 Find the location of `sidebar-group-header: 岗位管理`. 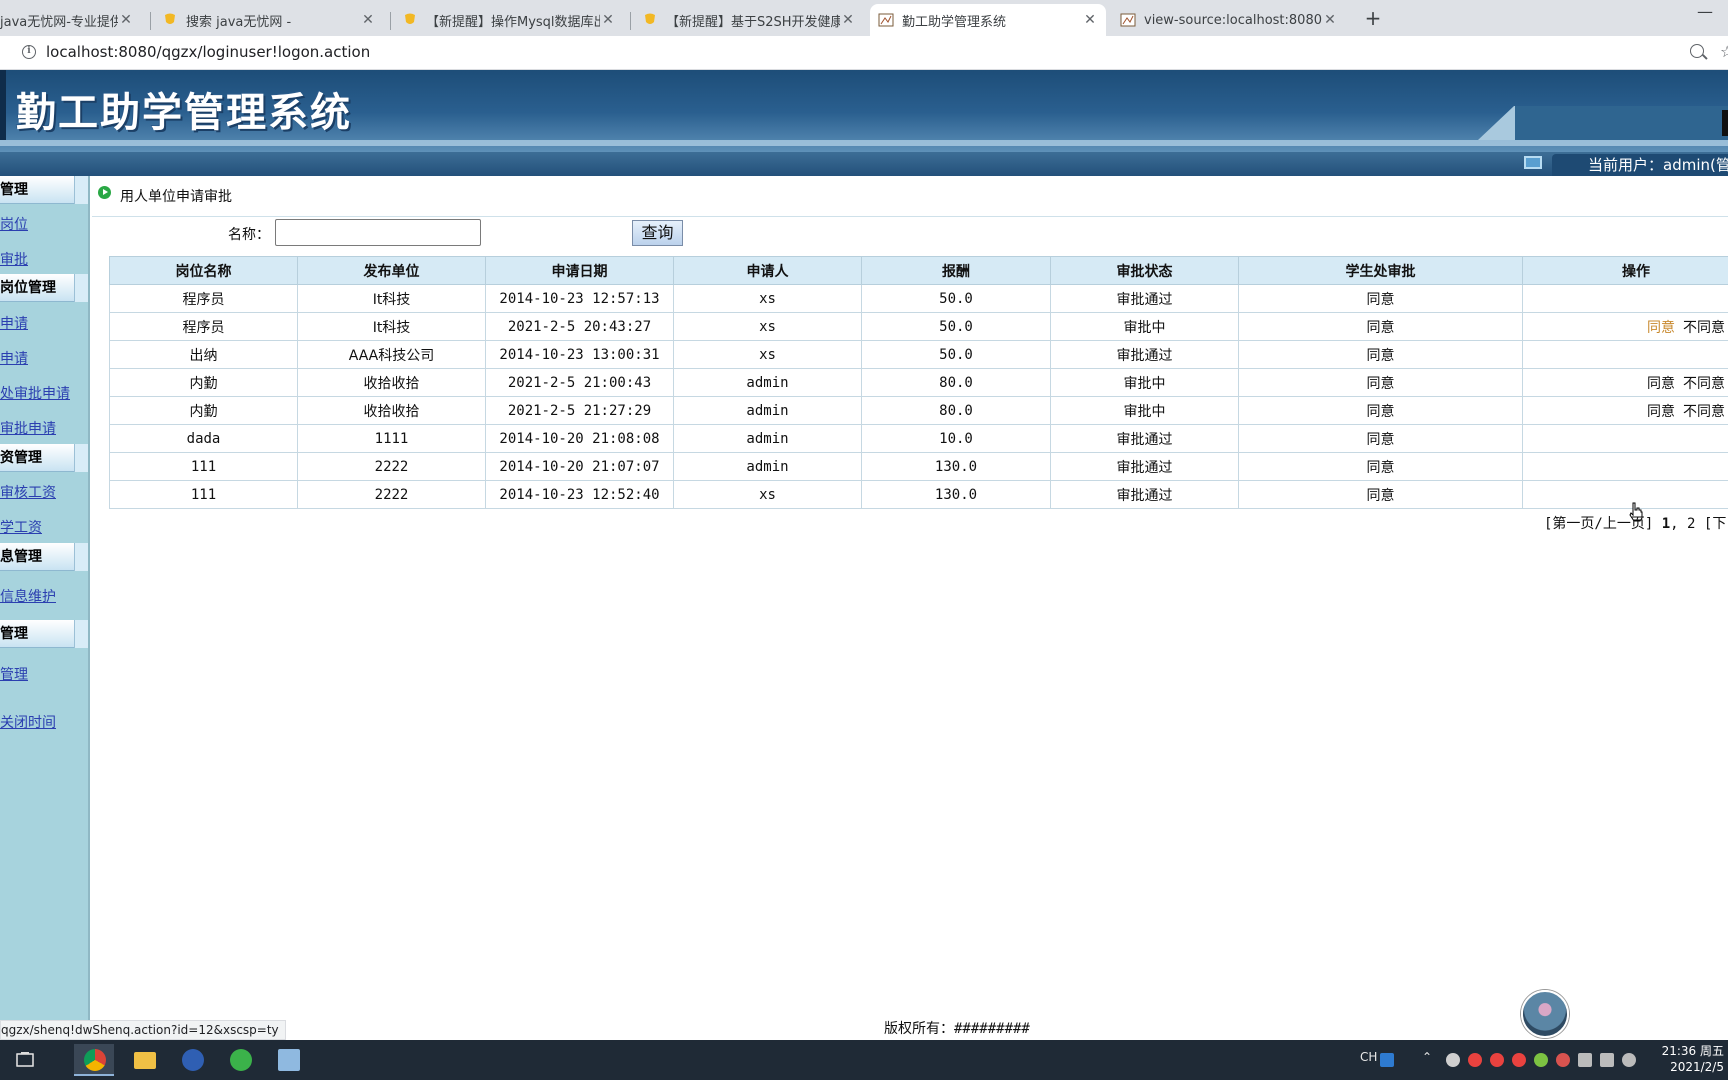

sidebar-group-header: 岗位管理 is located at coordinates (44, 288).